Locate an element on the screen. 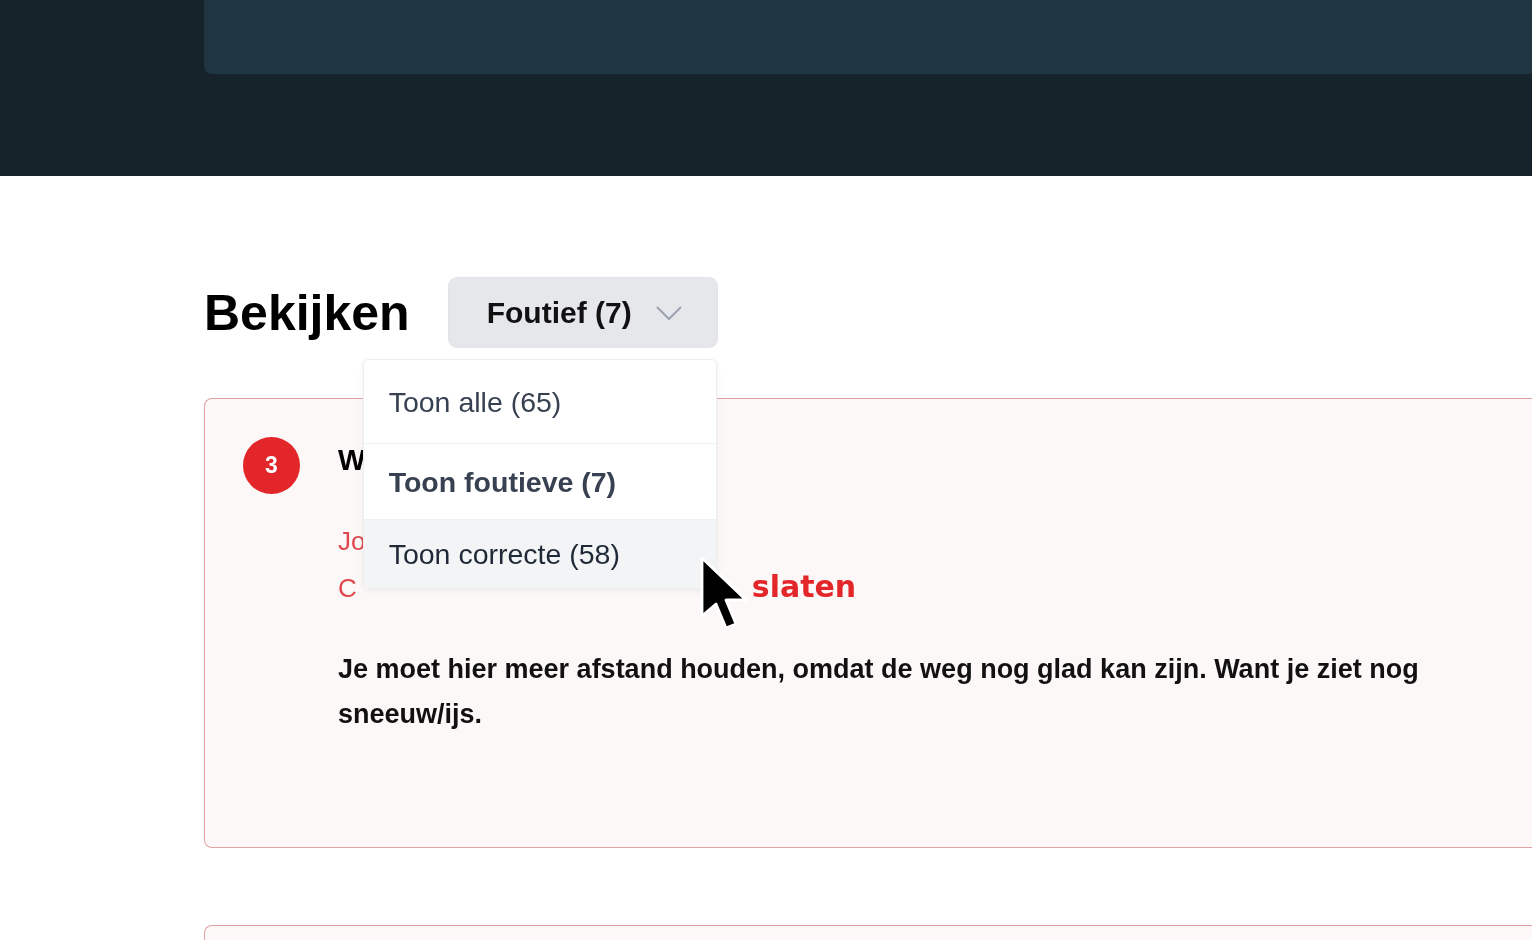  menu-option: Toon correcte (58) is located at coordinates (539, 554).